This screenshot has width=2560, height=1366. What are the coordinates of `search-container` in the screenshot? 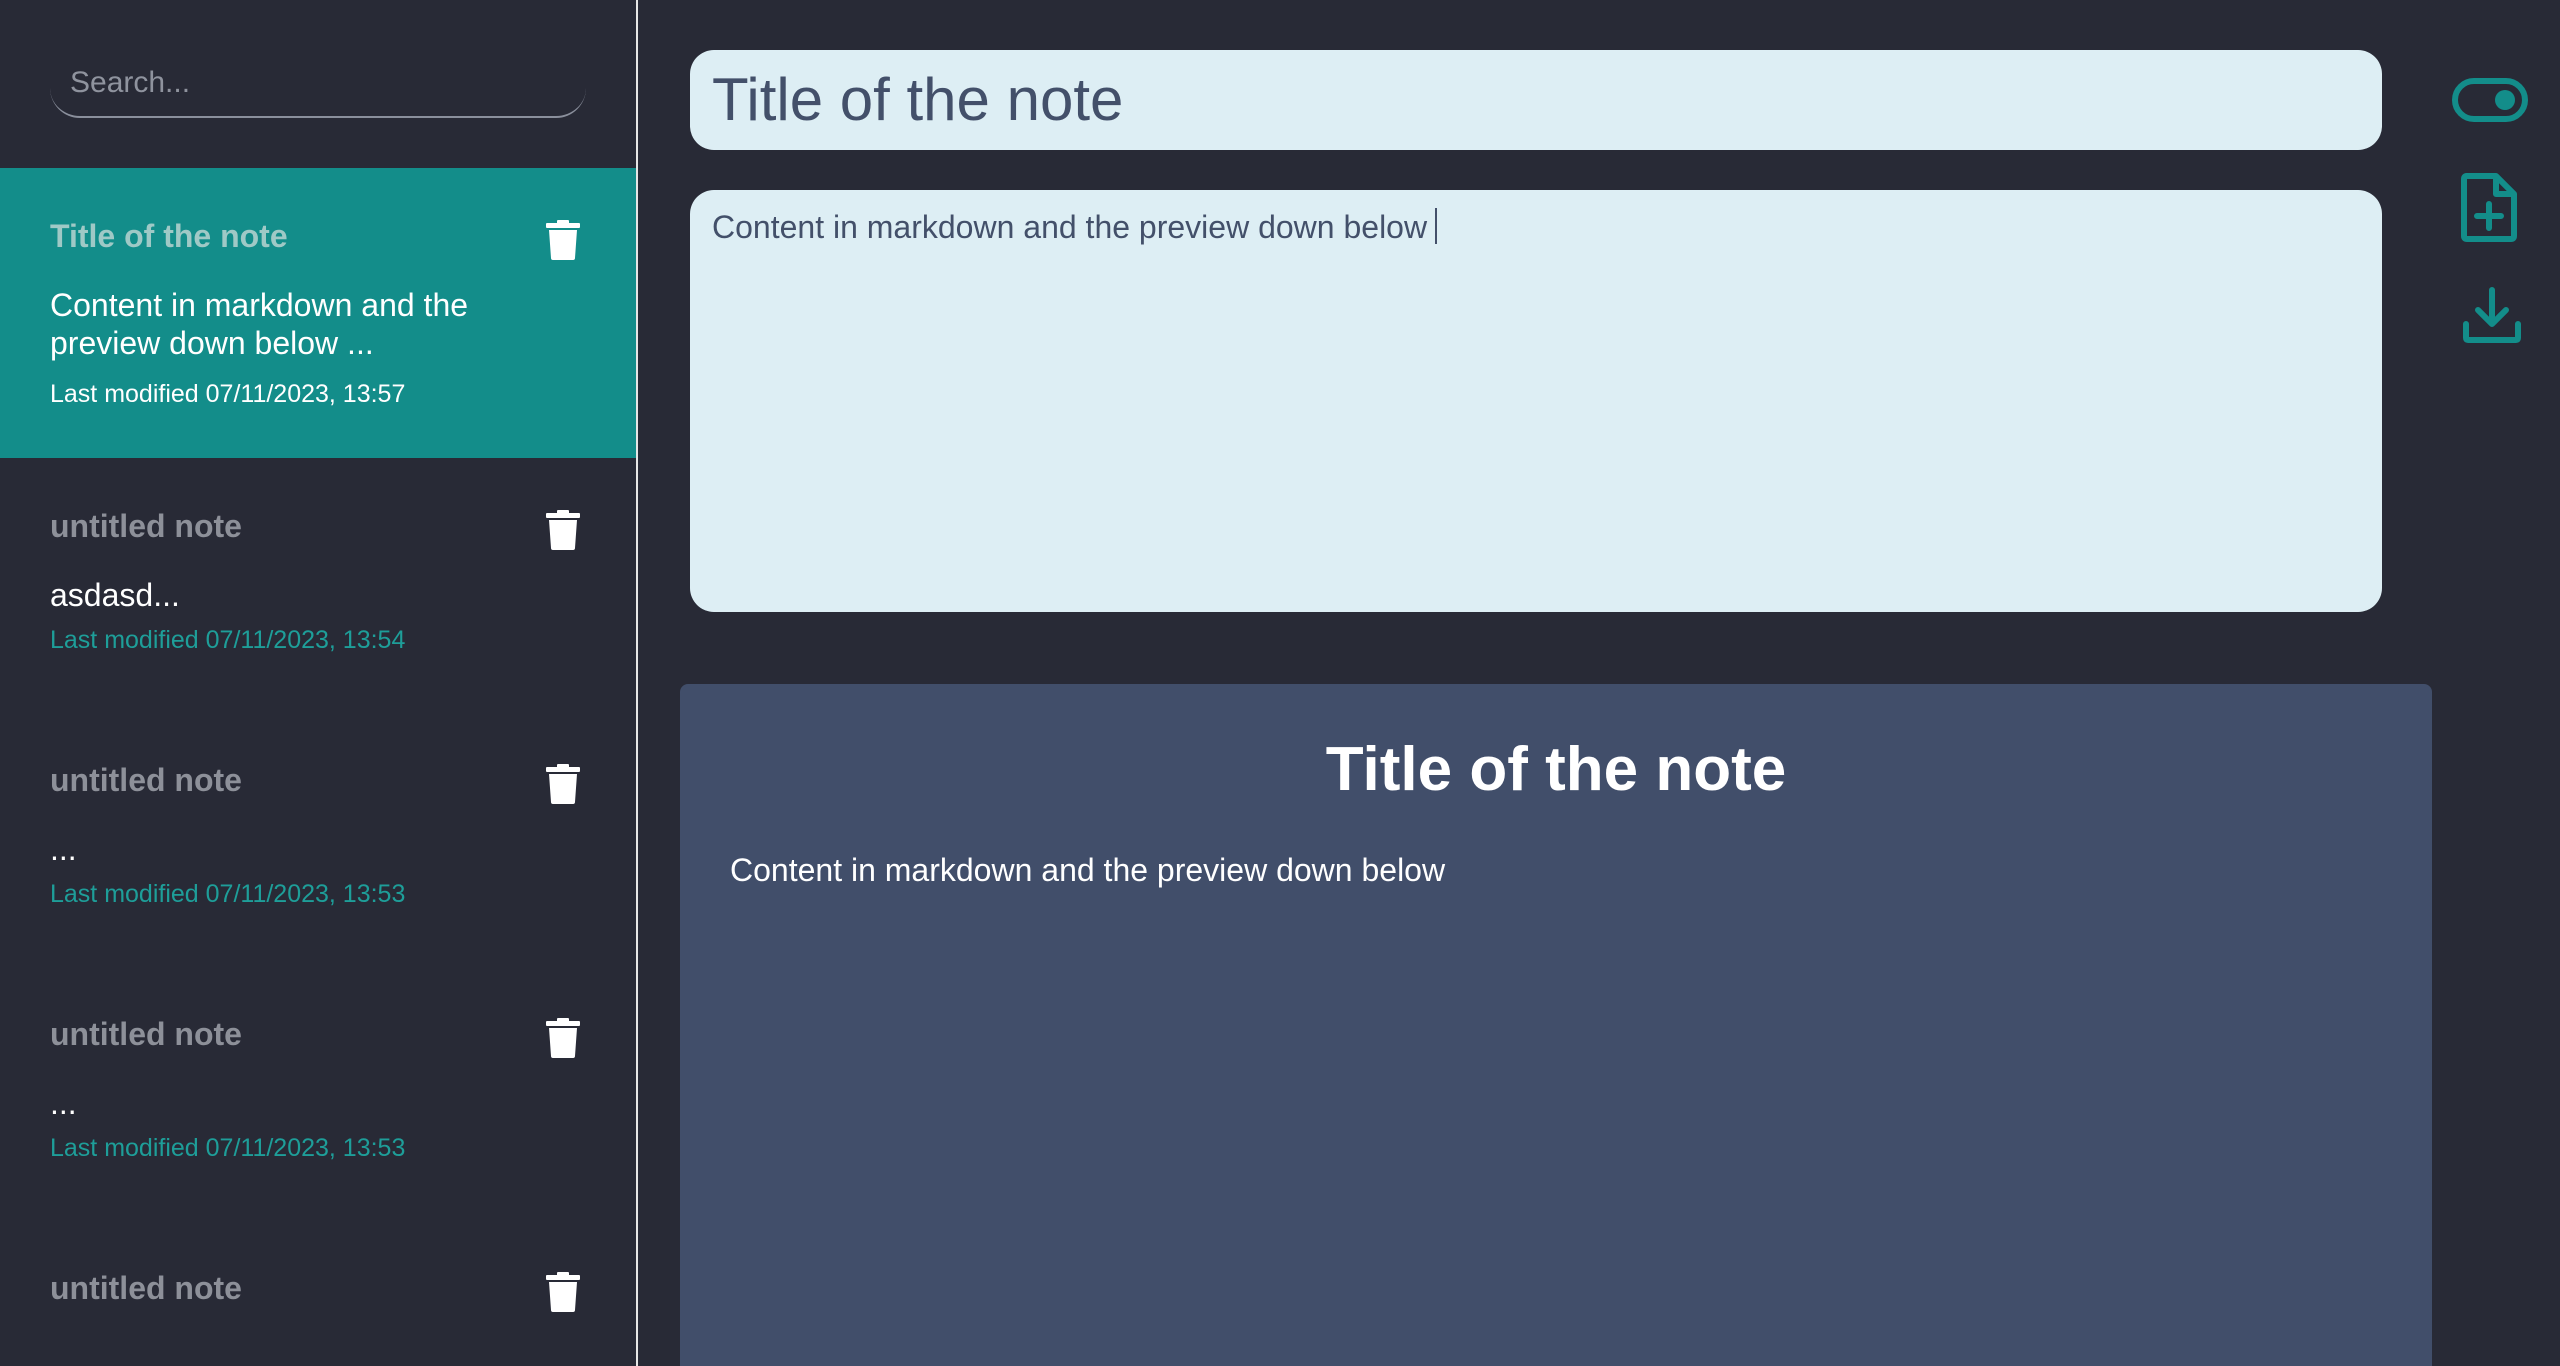 It's located at (318, 84).